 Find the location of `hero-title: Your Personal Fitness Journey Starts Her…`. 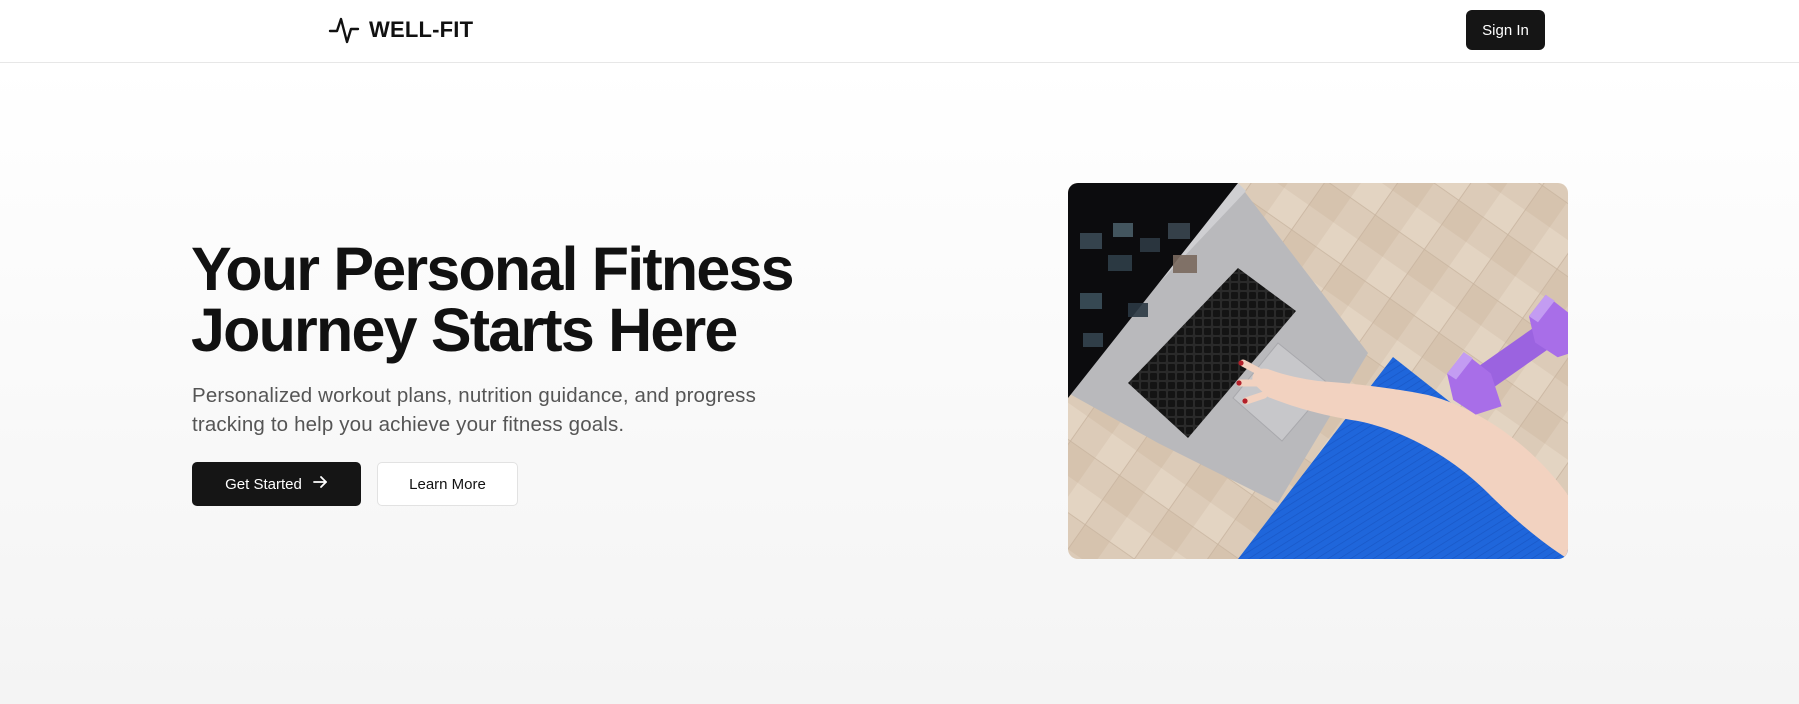

hero-title: Your Personal Fitness Journey Starts Her… is located at coordinates (541, 300).